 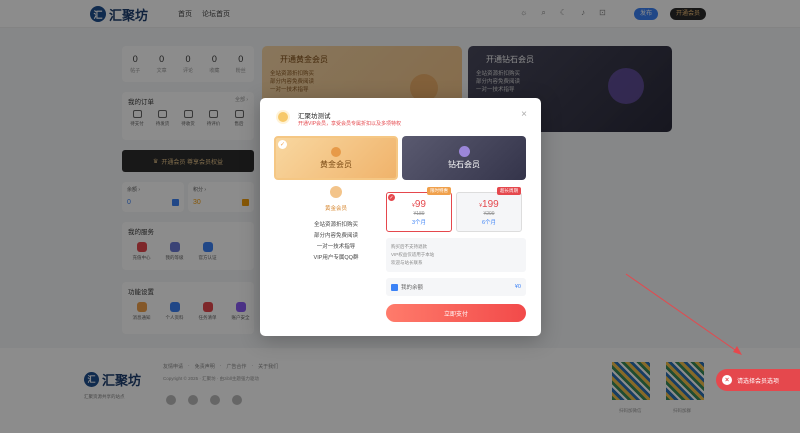 What do you see at coordinates (489, 214) in the screenshot?
I see `plan-old-price: ¥299` at bounding box center [489, 214].